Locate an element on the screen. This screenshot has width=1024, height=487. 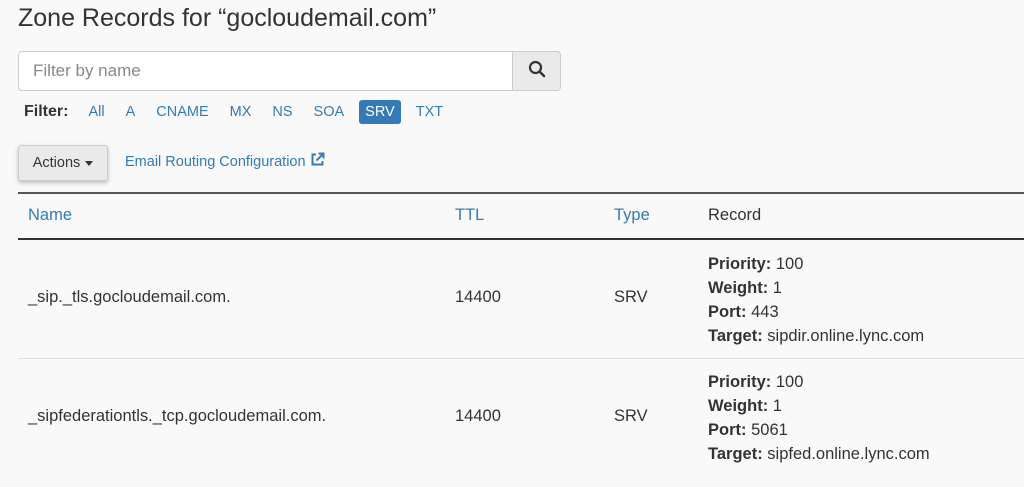
record-target: Target: sipfed.online.lync.com is located at coordinates (819, 454).